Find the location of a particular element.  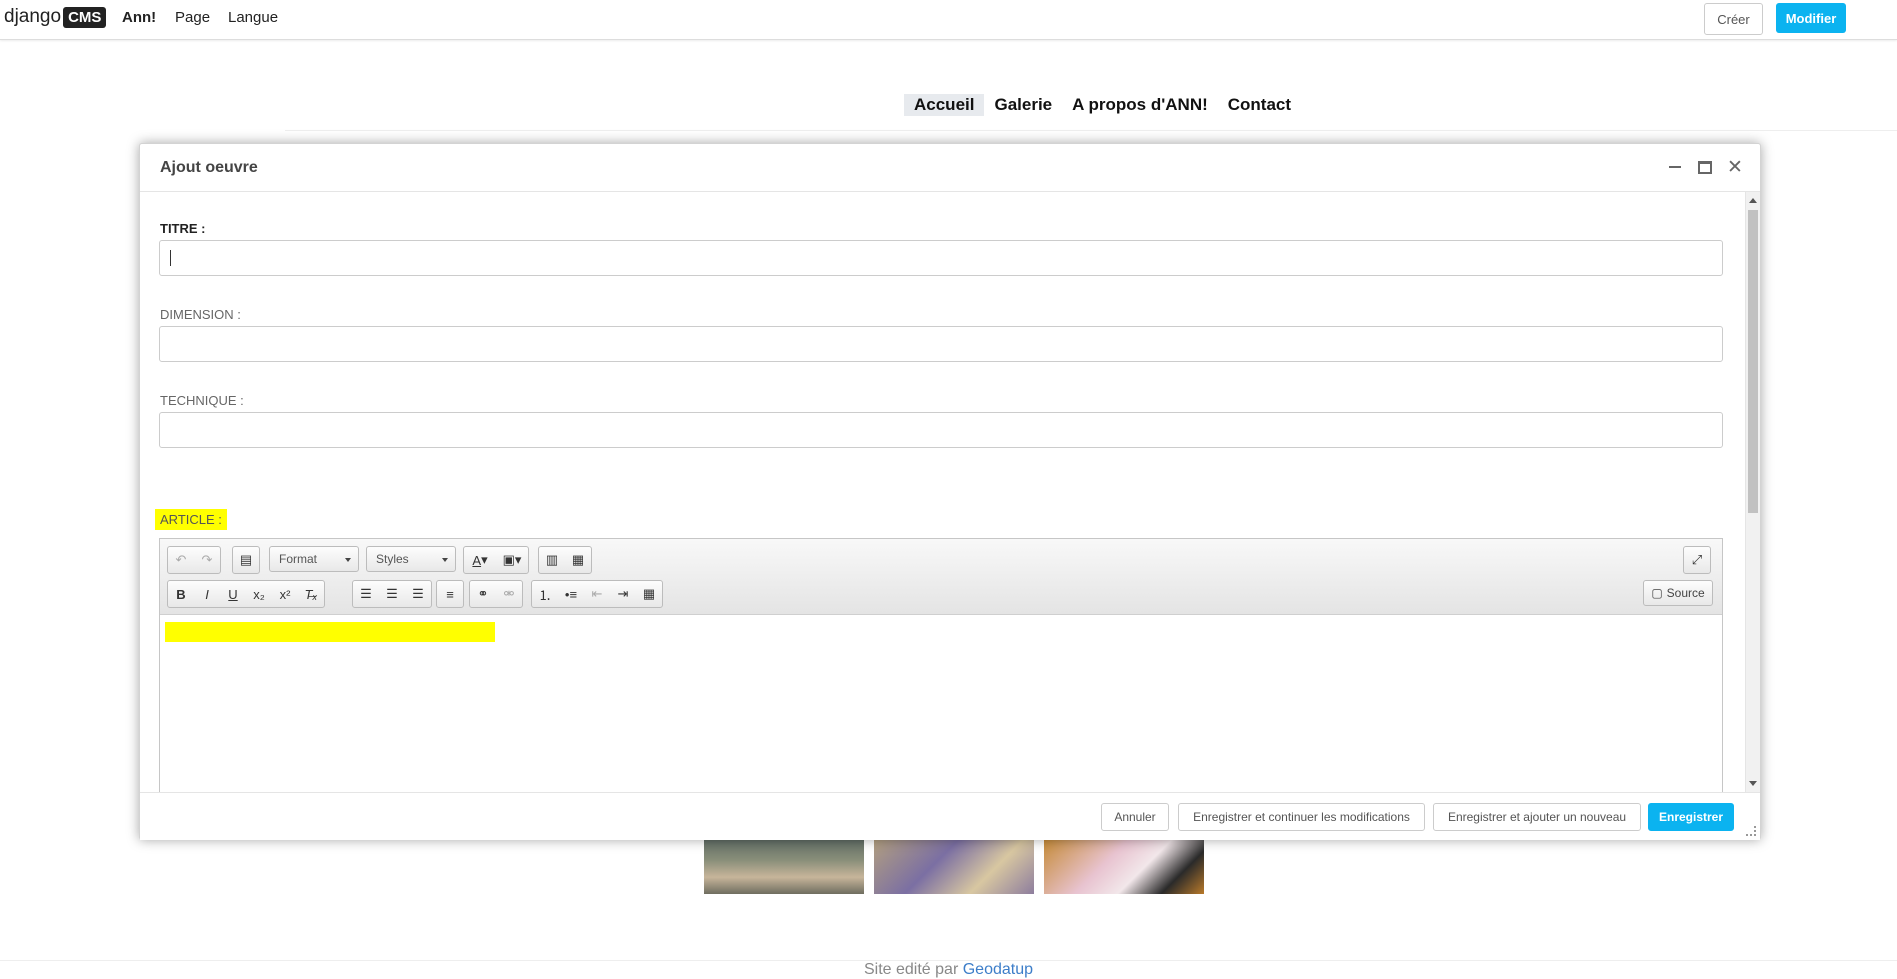

dimension-label: DIMENSION : is located at coordinates (200, 314).